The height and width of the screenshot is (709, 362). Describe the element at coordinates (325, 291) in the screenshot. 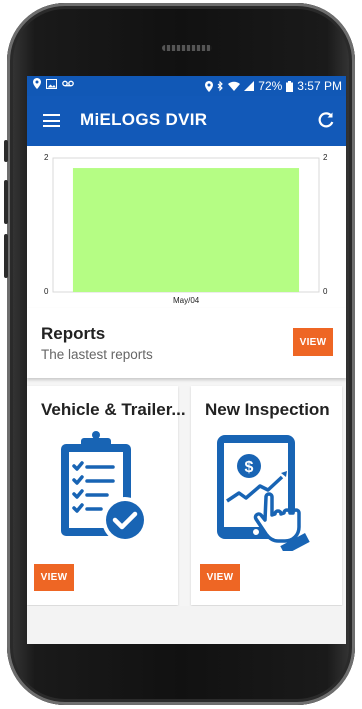

I see `y-tick-right-bottom: 0` at that location.